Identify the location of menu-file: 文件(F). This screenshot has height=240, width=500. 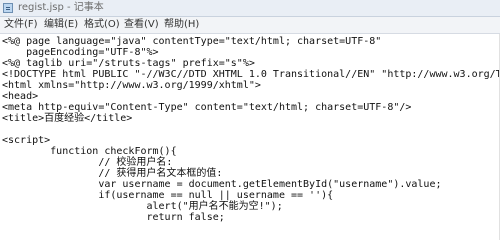
(21, 25).